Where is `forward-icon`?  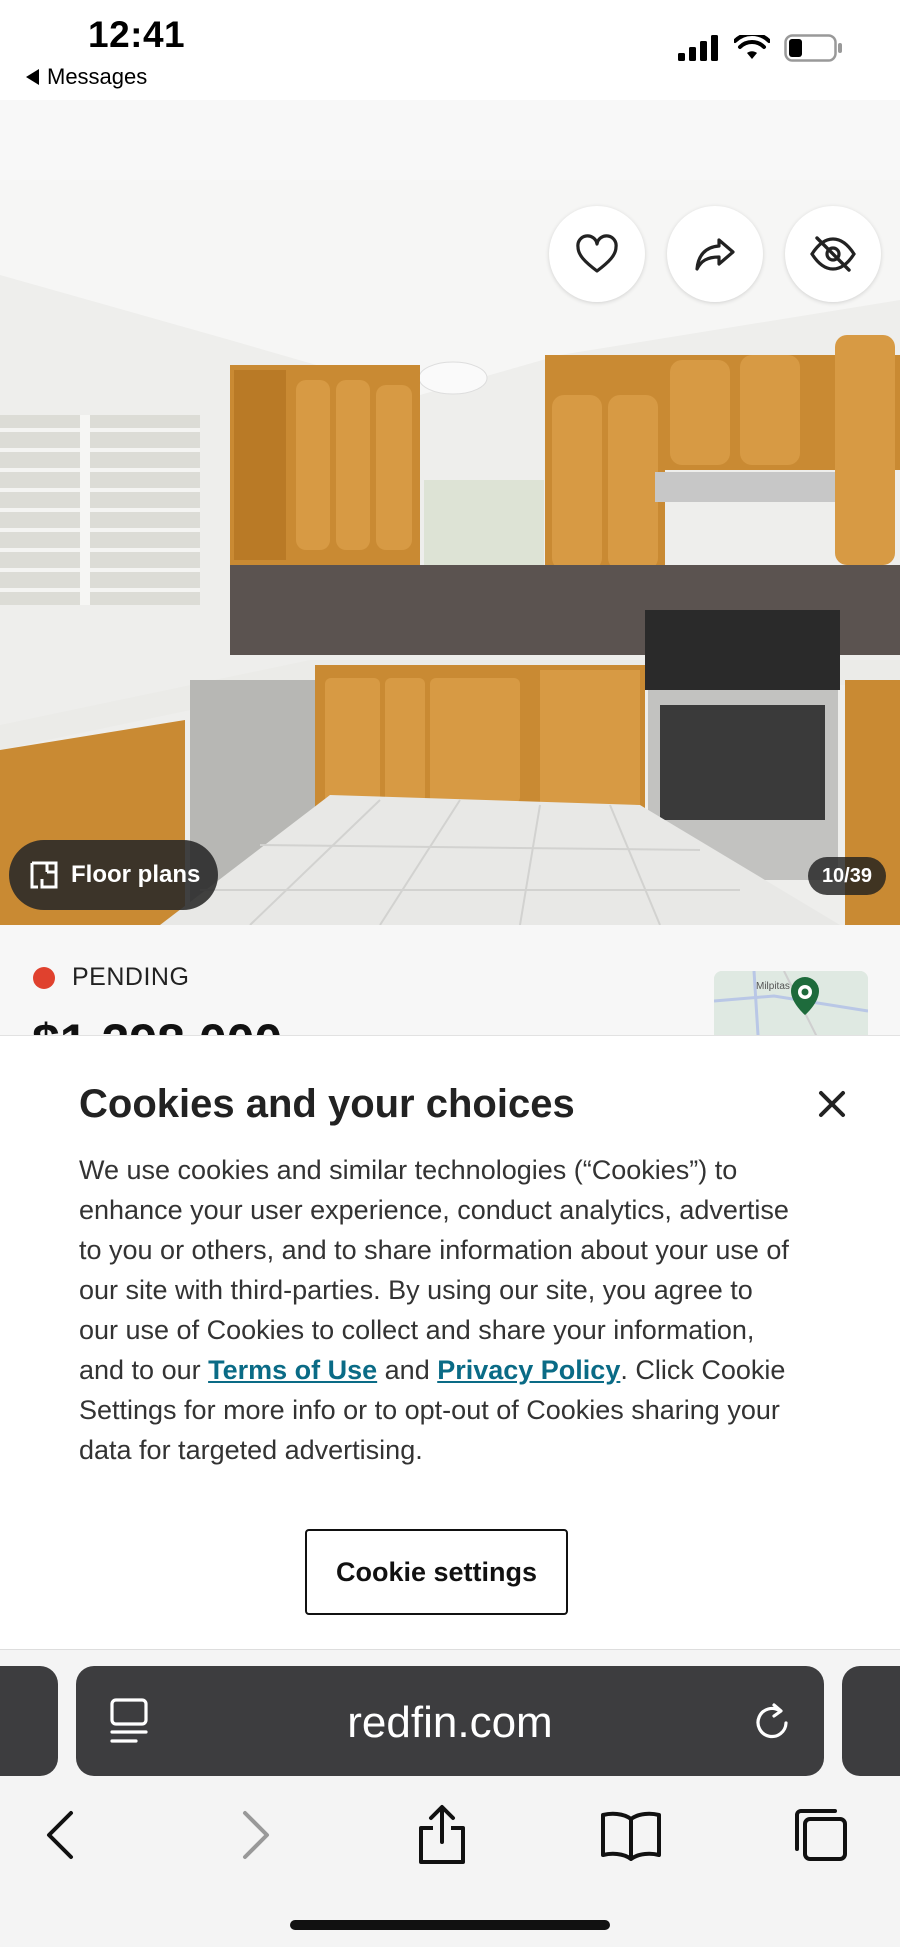
forward-icon is located at coordinates (256, 1835).